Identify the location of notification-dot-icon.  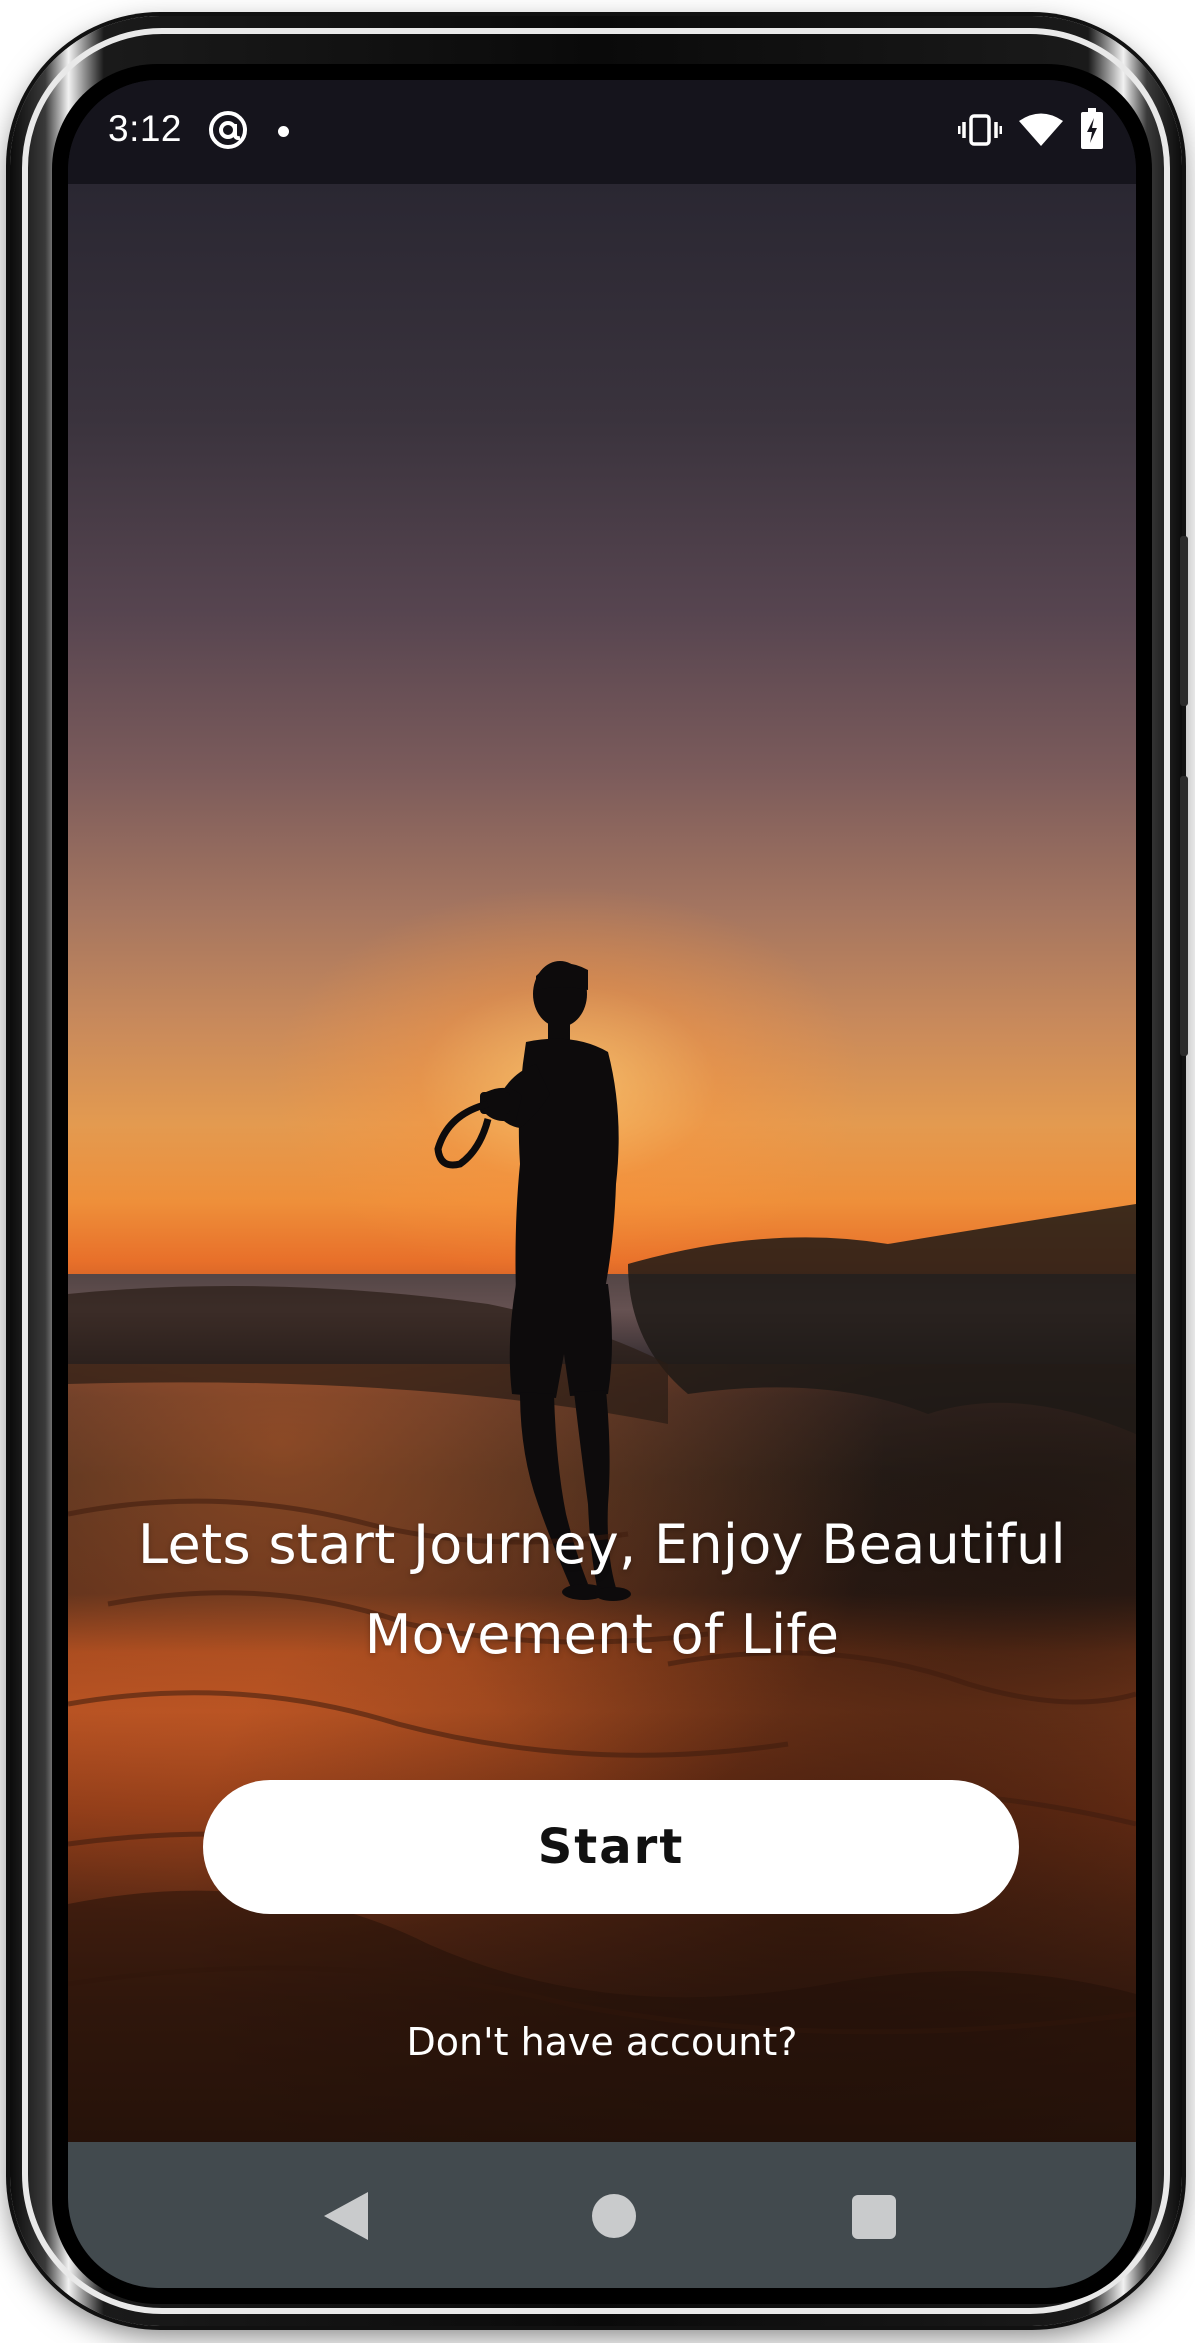
(283, 131).